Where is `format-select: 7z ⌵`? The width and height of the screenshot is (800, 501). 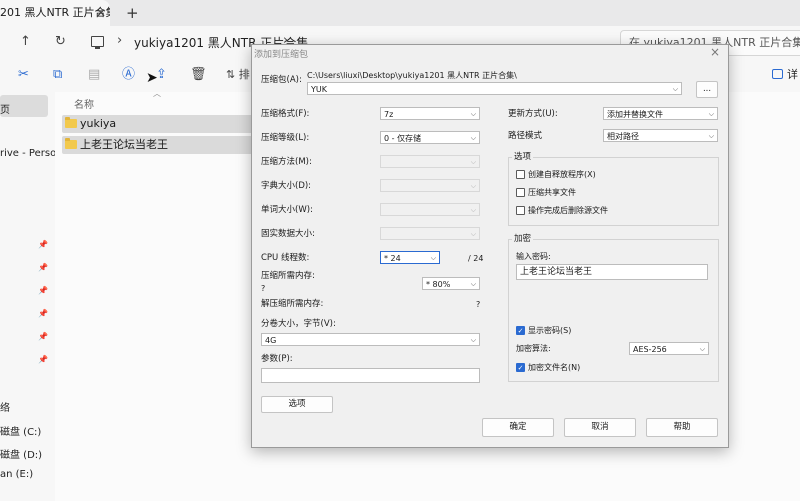 format-select: 7z ⌵ is located at coordinates (430, 113).